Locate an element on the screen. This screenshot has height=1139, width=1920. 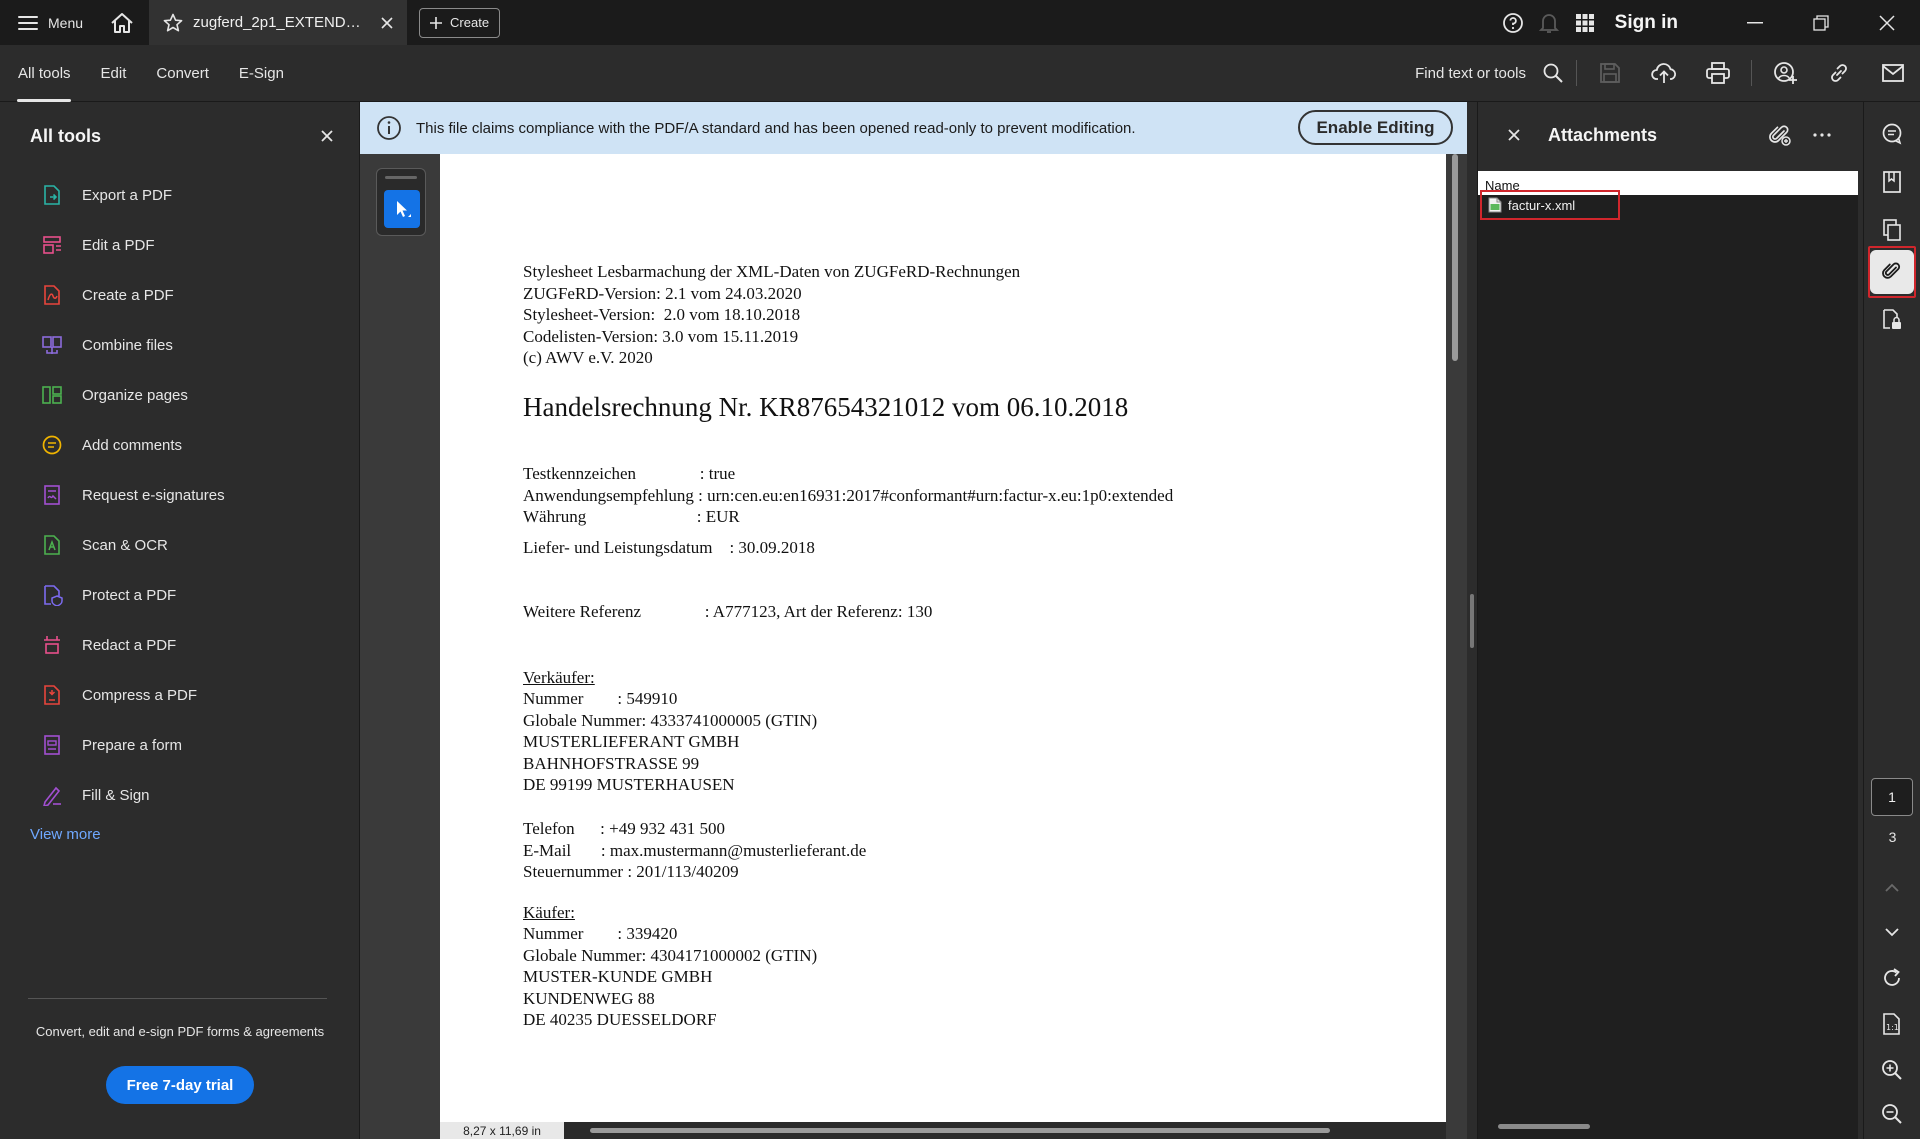
tool-item-redact-pdf: Redact a PDF is located at coordinates (179, 645).